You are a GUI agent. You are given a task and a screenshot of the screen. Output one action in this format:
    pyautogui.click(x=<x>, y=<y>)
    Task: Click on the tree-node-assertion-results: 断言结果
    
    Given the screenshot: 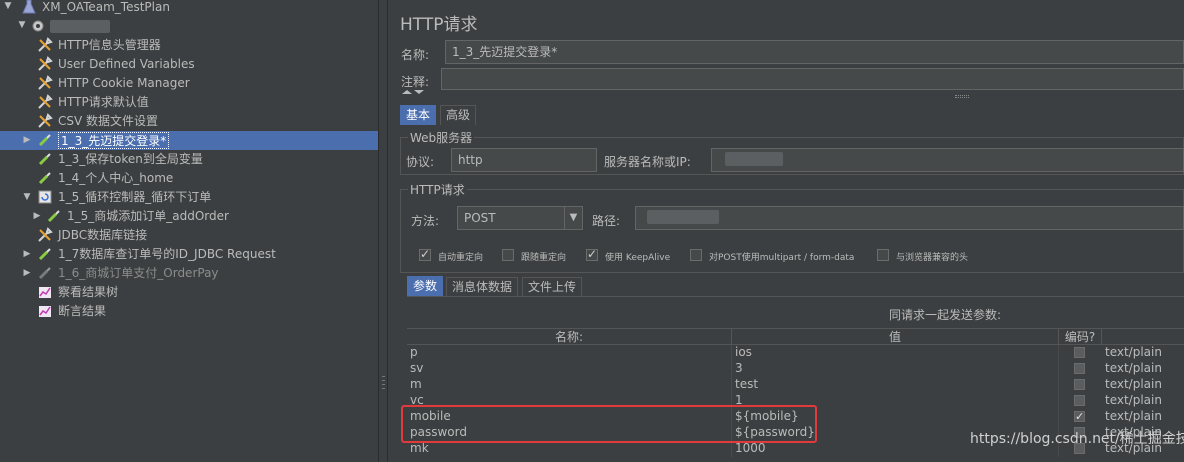 What is the action you would take?
    pyautogui.click(x=189, y=311)
    